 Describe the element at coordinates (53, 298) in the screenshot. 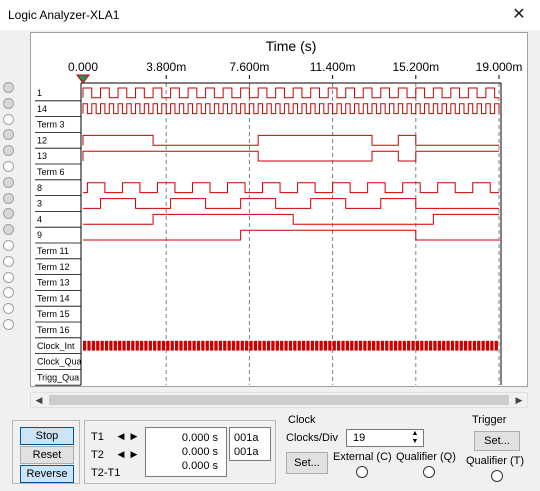

I see `channel-label: Term 14` at that location.